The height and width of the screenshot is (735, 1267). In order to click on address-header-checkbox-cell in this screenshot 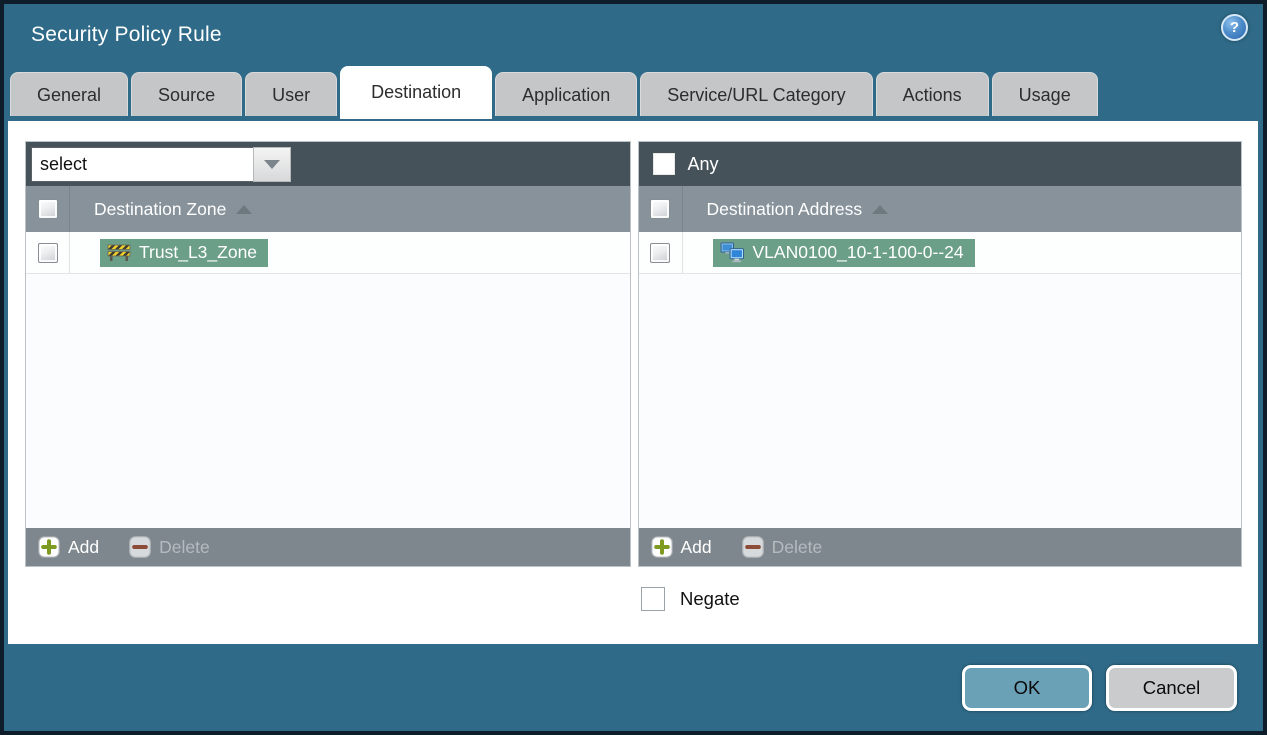, I will do `click(661, 209)`.